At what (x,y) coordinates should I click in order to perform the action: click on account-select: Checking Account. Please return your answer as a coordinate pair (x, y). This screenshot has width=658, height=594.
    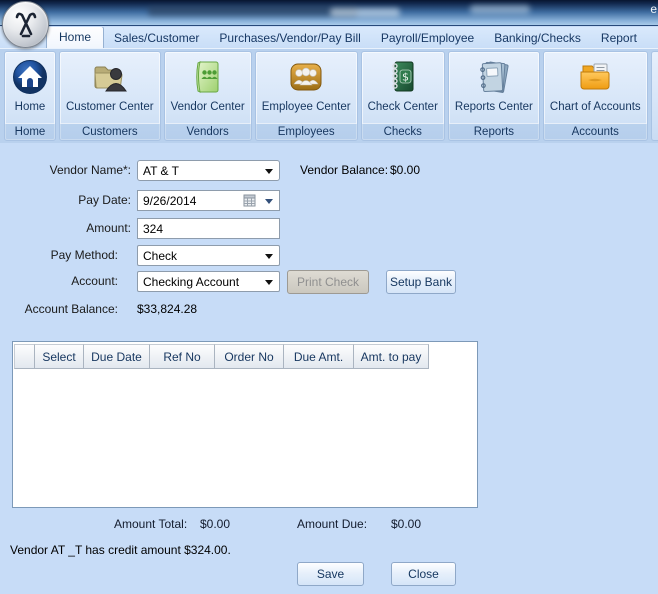
    Looking at the image, I should click on (208, 281).